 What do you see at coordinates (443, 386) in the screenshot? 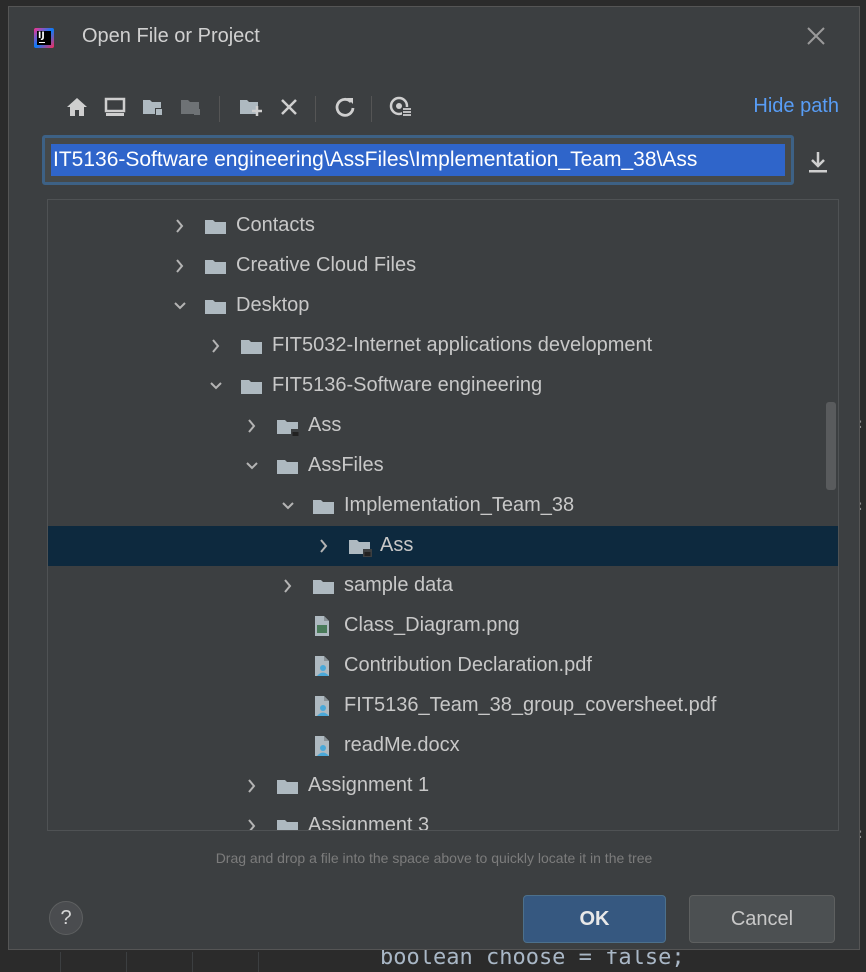
I see `folder-tree-item: FIT5136-Software engineering` at bounding box center [443, 386].